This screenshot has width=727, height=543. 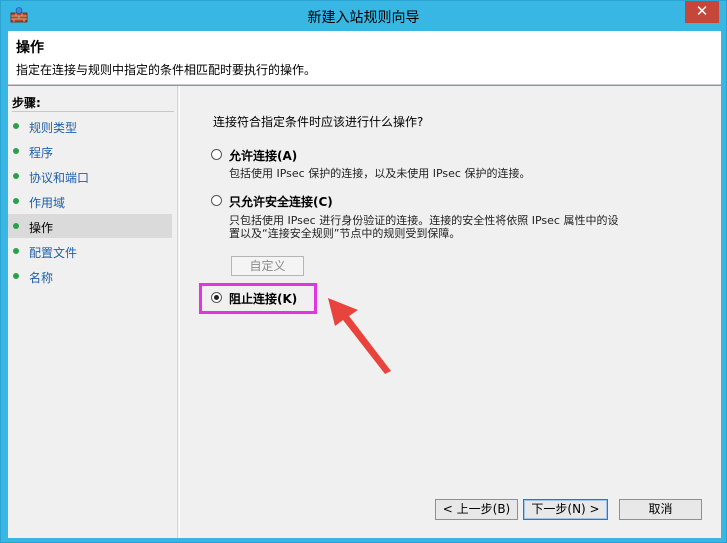 I want to click on wizard-header: 操作 指定在连接与规则中指定的条件相匹配时要执行的操作。, so click(x=364, y=58).